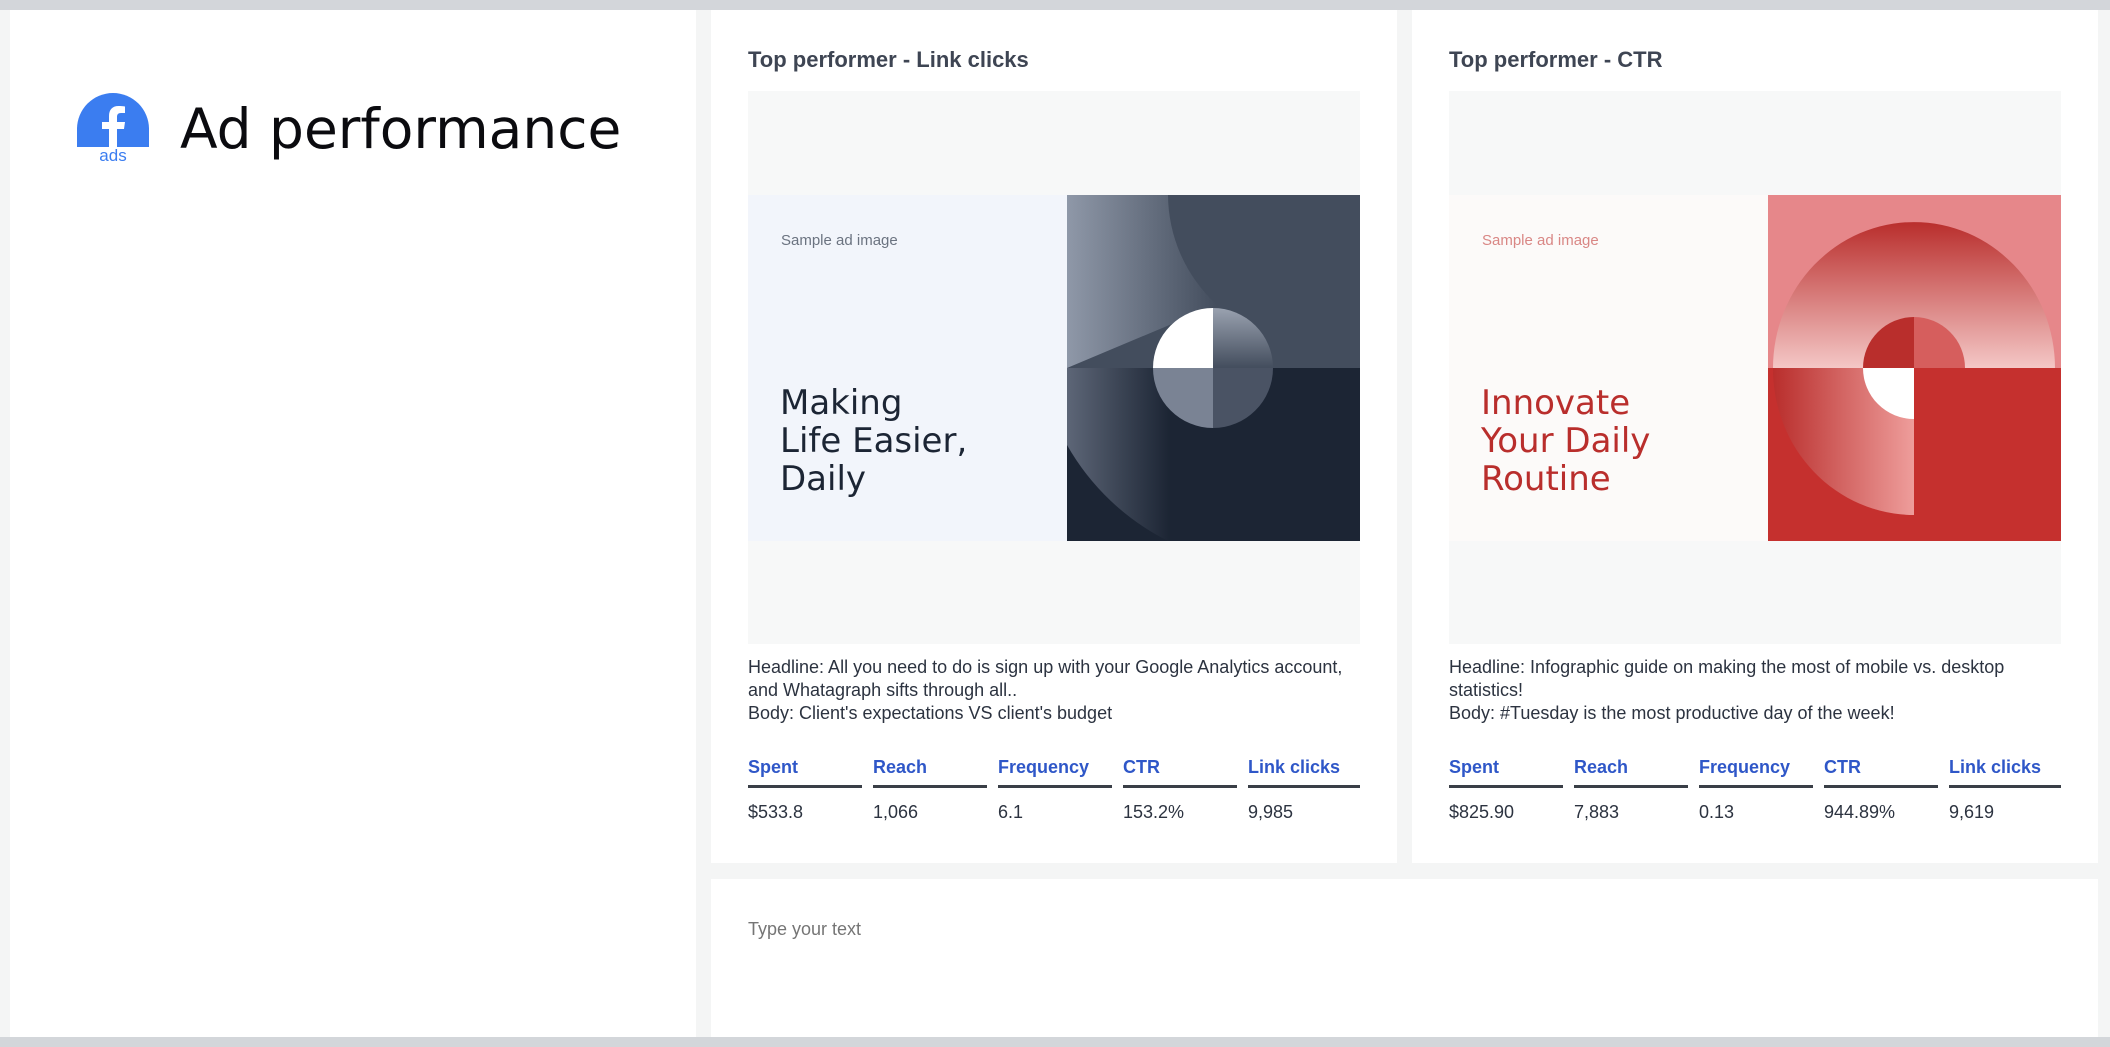 This screenshot has width=2110, height=1047. I want to click on metric-ctr: CTR 153.2%, so click(1180, 789).